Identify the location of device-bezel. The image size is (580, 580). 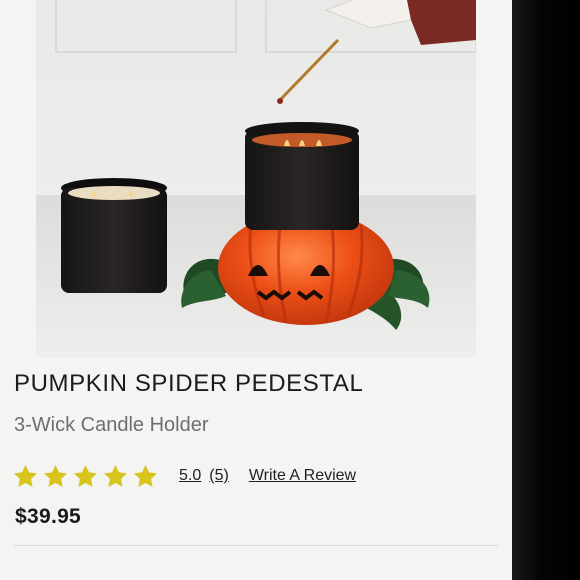
(546, 290).